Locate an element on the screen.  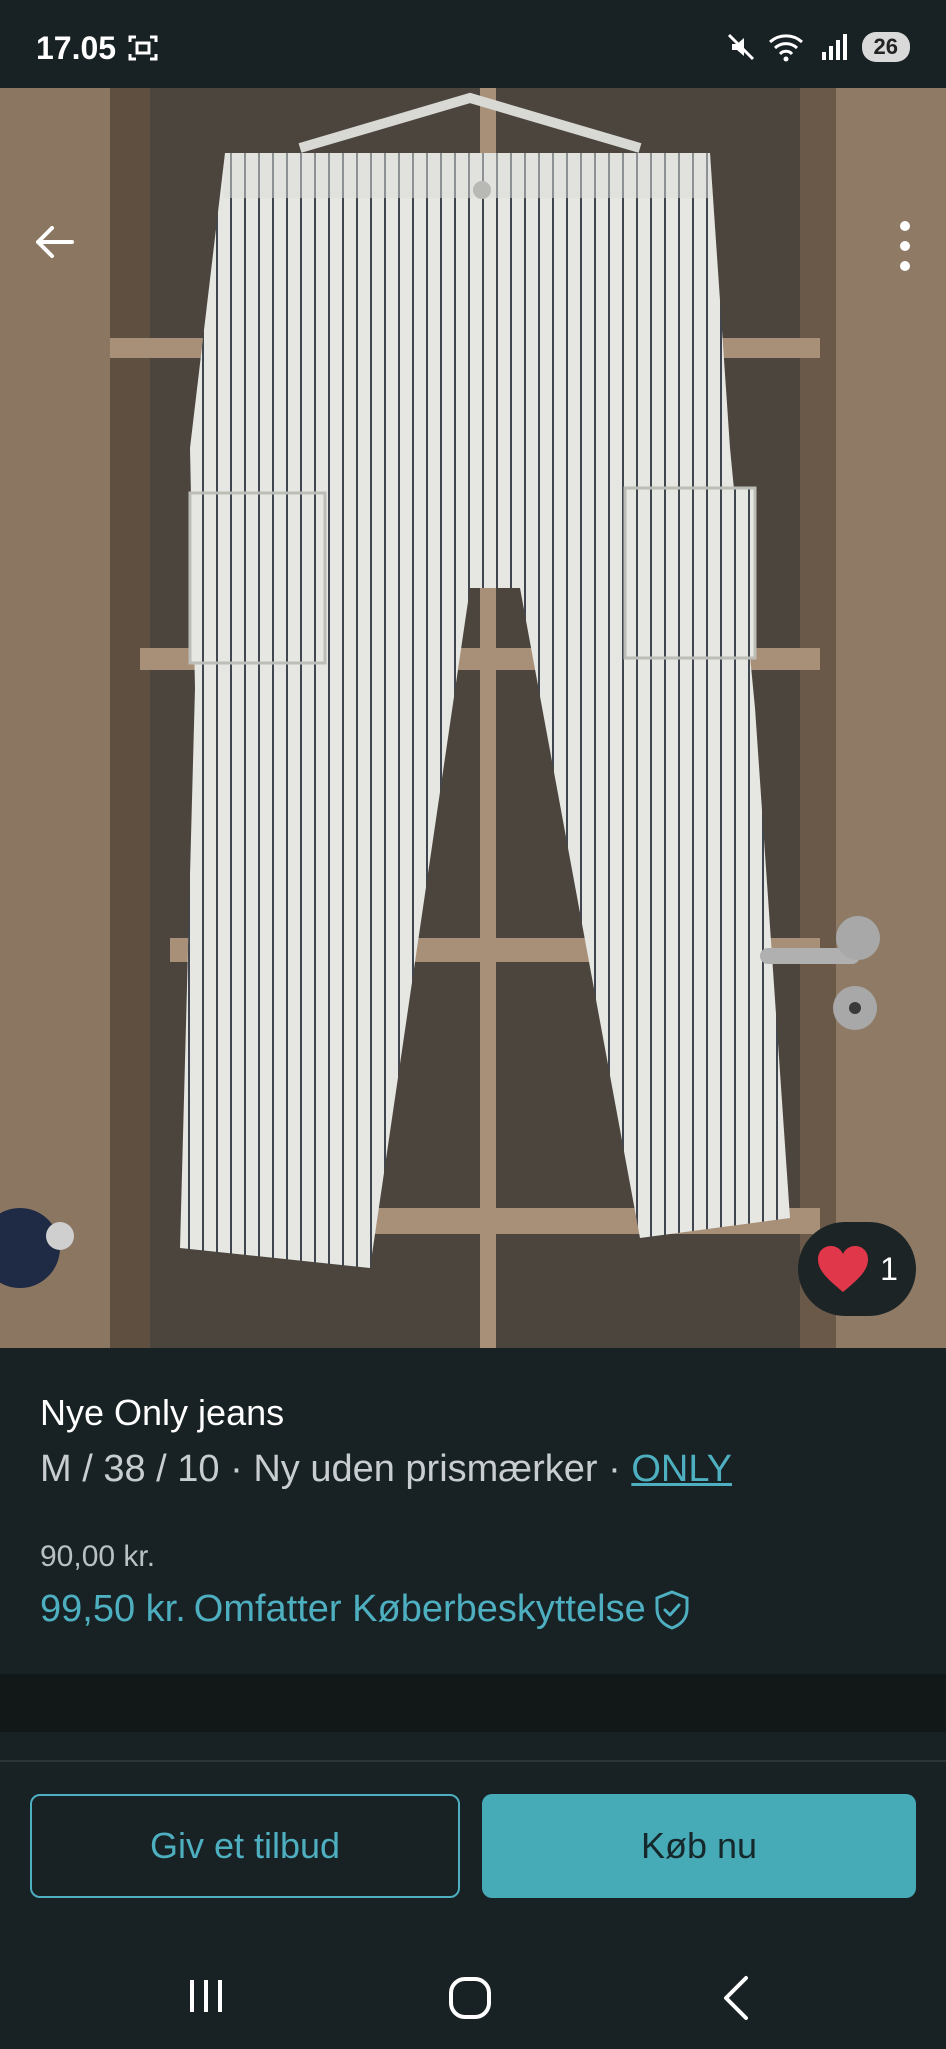
screenshot-indicator-icon is located at coordinates (143, 48).